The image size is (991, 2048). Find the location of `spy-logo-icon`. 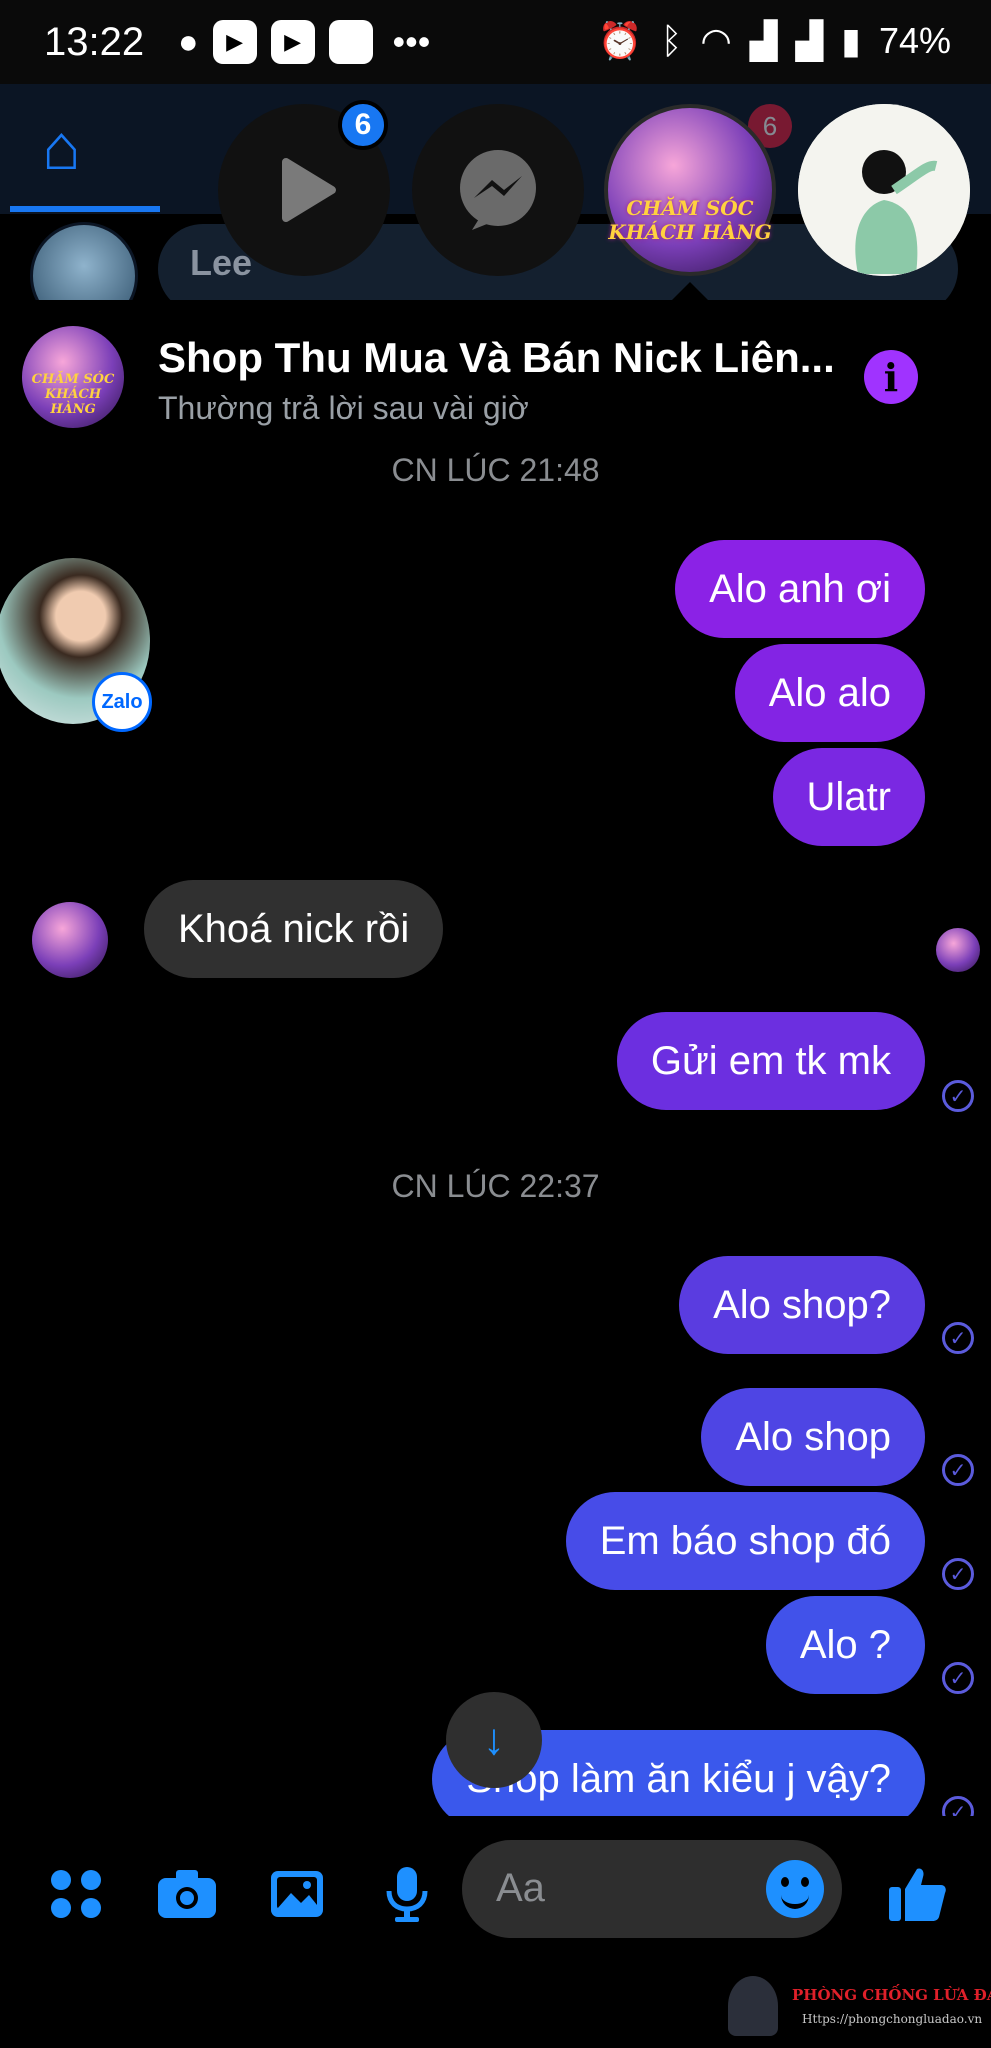

spy-logo-icon is located at coordinates (753, 2006).